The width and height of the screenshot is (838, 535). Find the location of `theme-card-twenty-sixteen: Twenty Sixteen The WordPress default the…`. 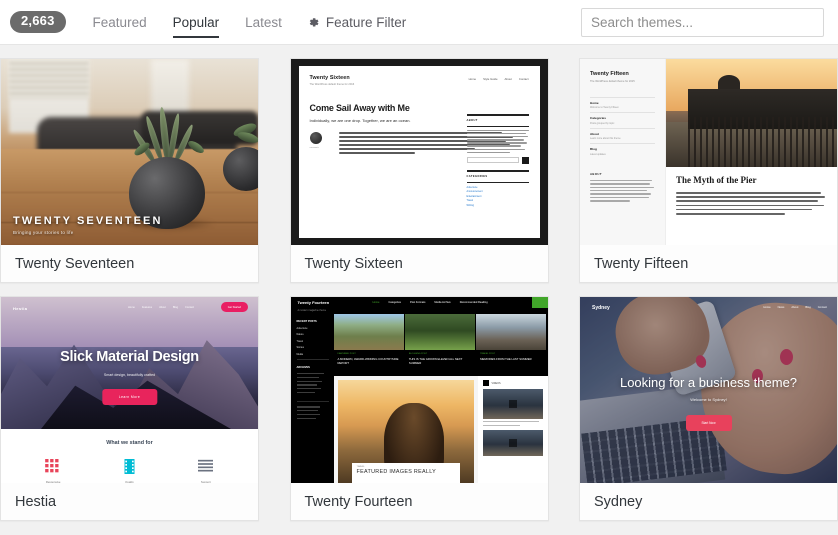

theme-card-twenty-sixteen: Twenty Sixteen The WordPress default the… is located at coordinates (419, 170).